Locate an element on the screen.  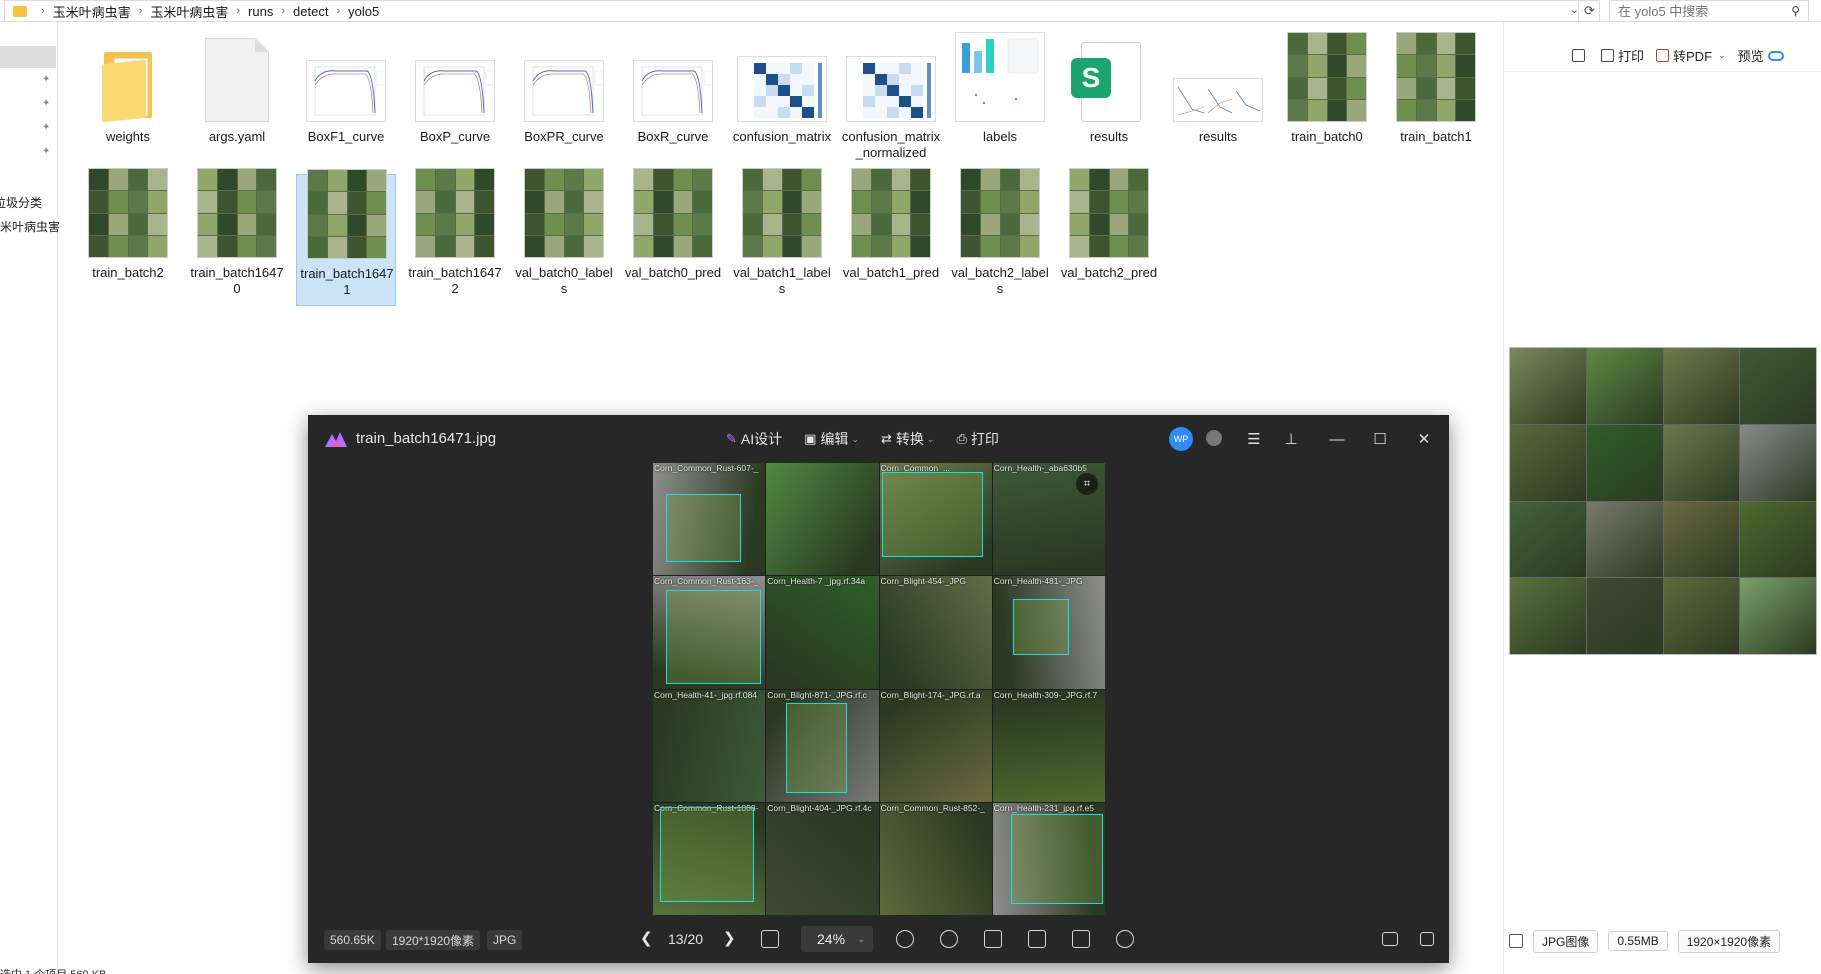
to-pdf-button: 转PDF ⌄ is located at coordinates (1691, 55).